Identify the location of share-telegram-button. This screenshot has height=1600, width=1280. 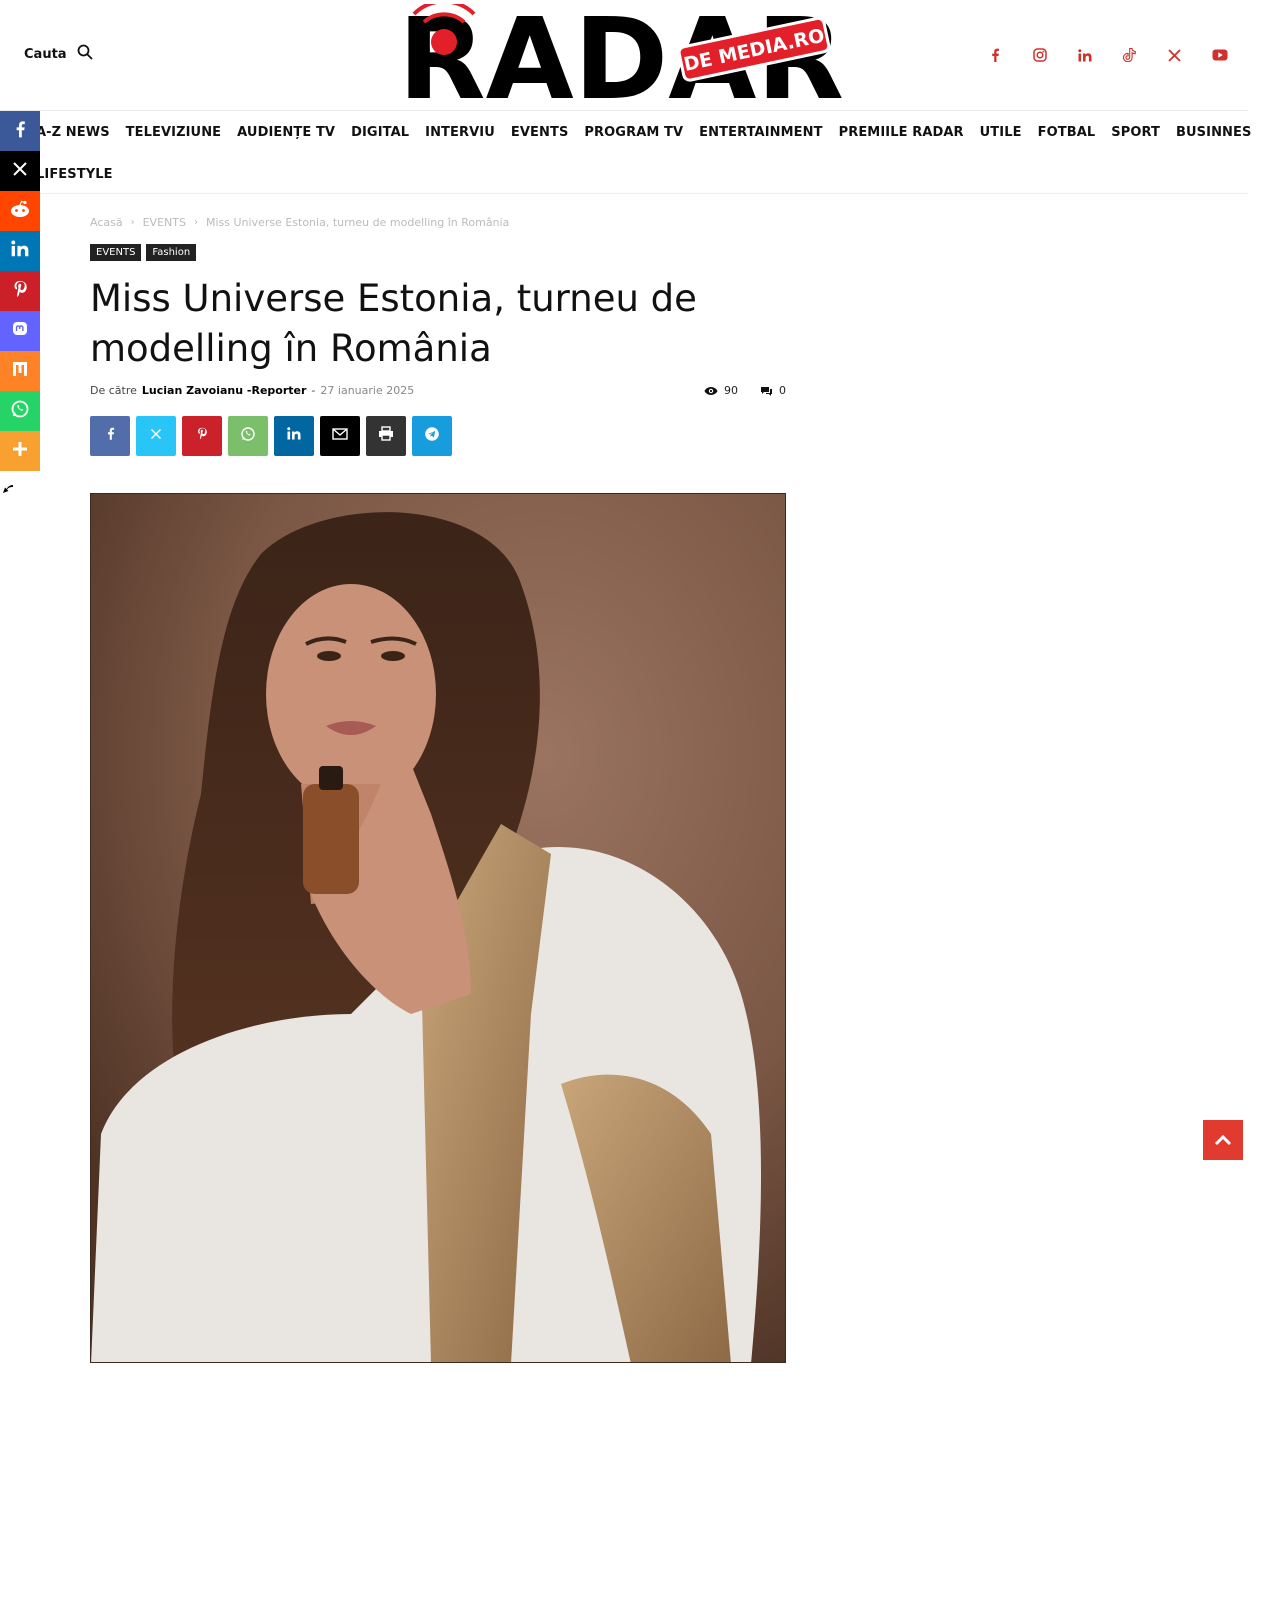
(432, 436).